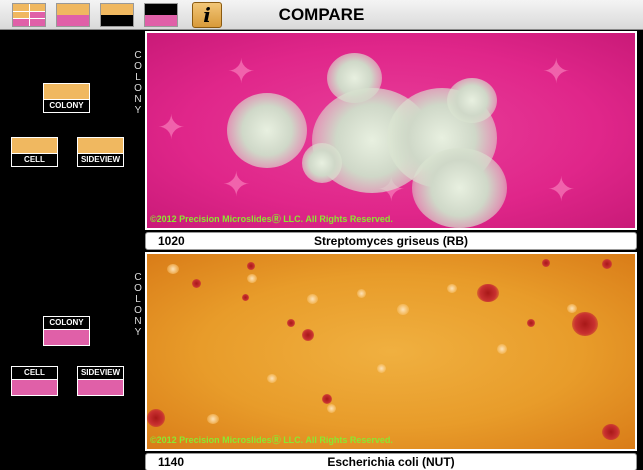  What do you see at coordinates (66, 331) in the screenshot?
I see `colony-button-2: COLONY` at bounding box center [66, 331].